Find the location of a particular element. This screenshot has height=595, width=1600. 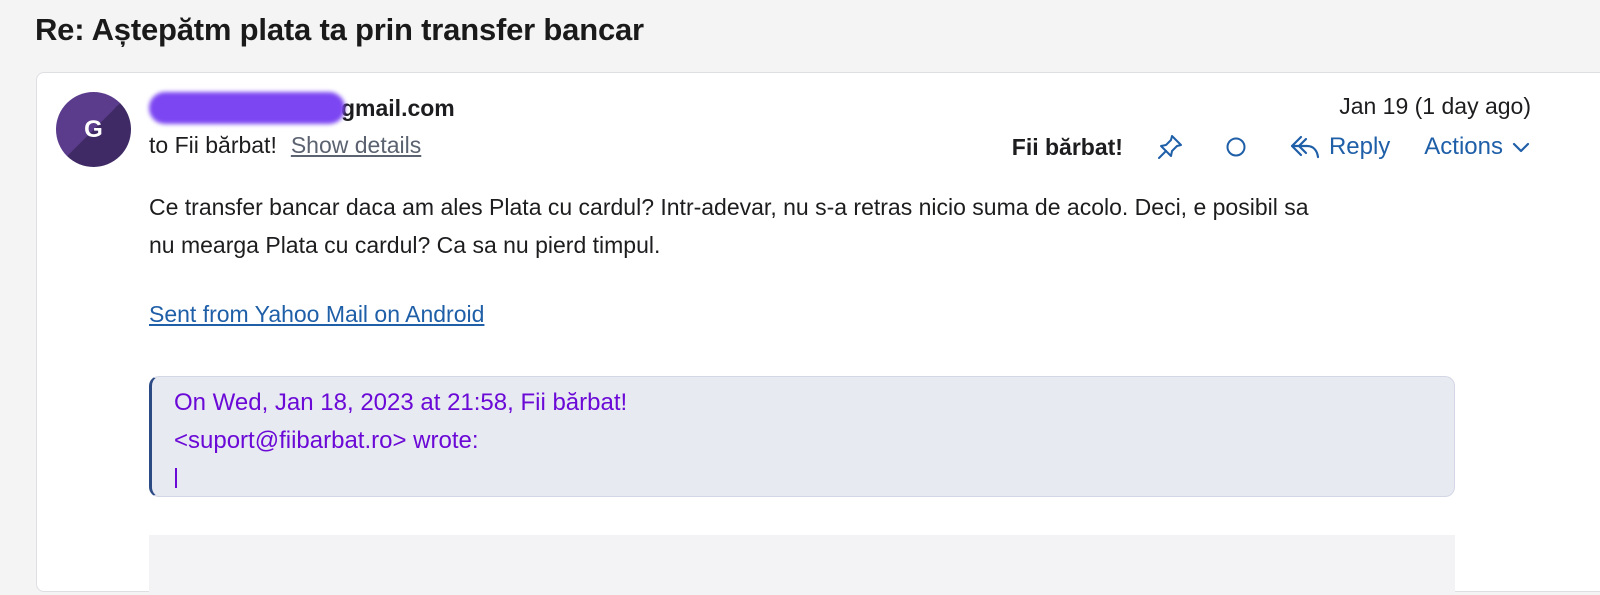

actions-menu-button: Actions is located at coordinates (1477, 147).